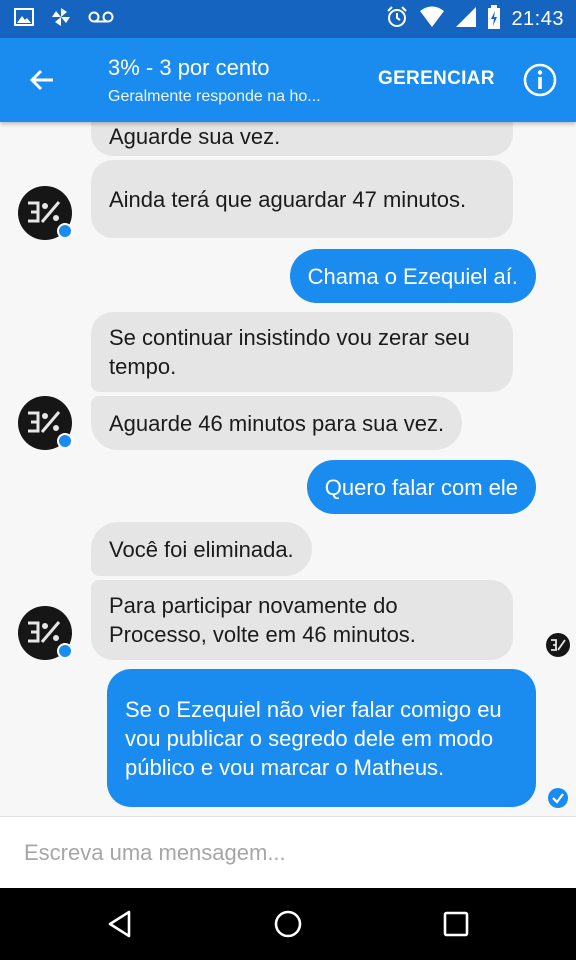 This screenshot has height=960, width=576. What do you see at coordinates (436, 79) in the screenshot?
I see `manage-button: GERENCIAR` at bounding box center [436, 79].